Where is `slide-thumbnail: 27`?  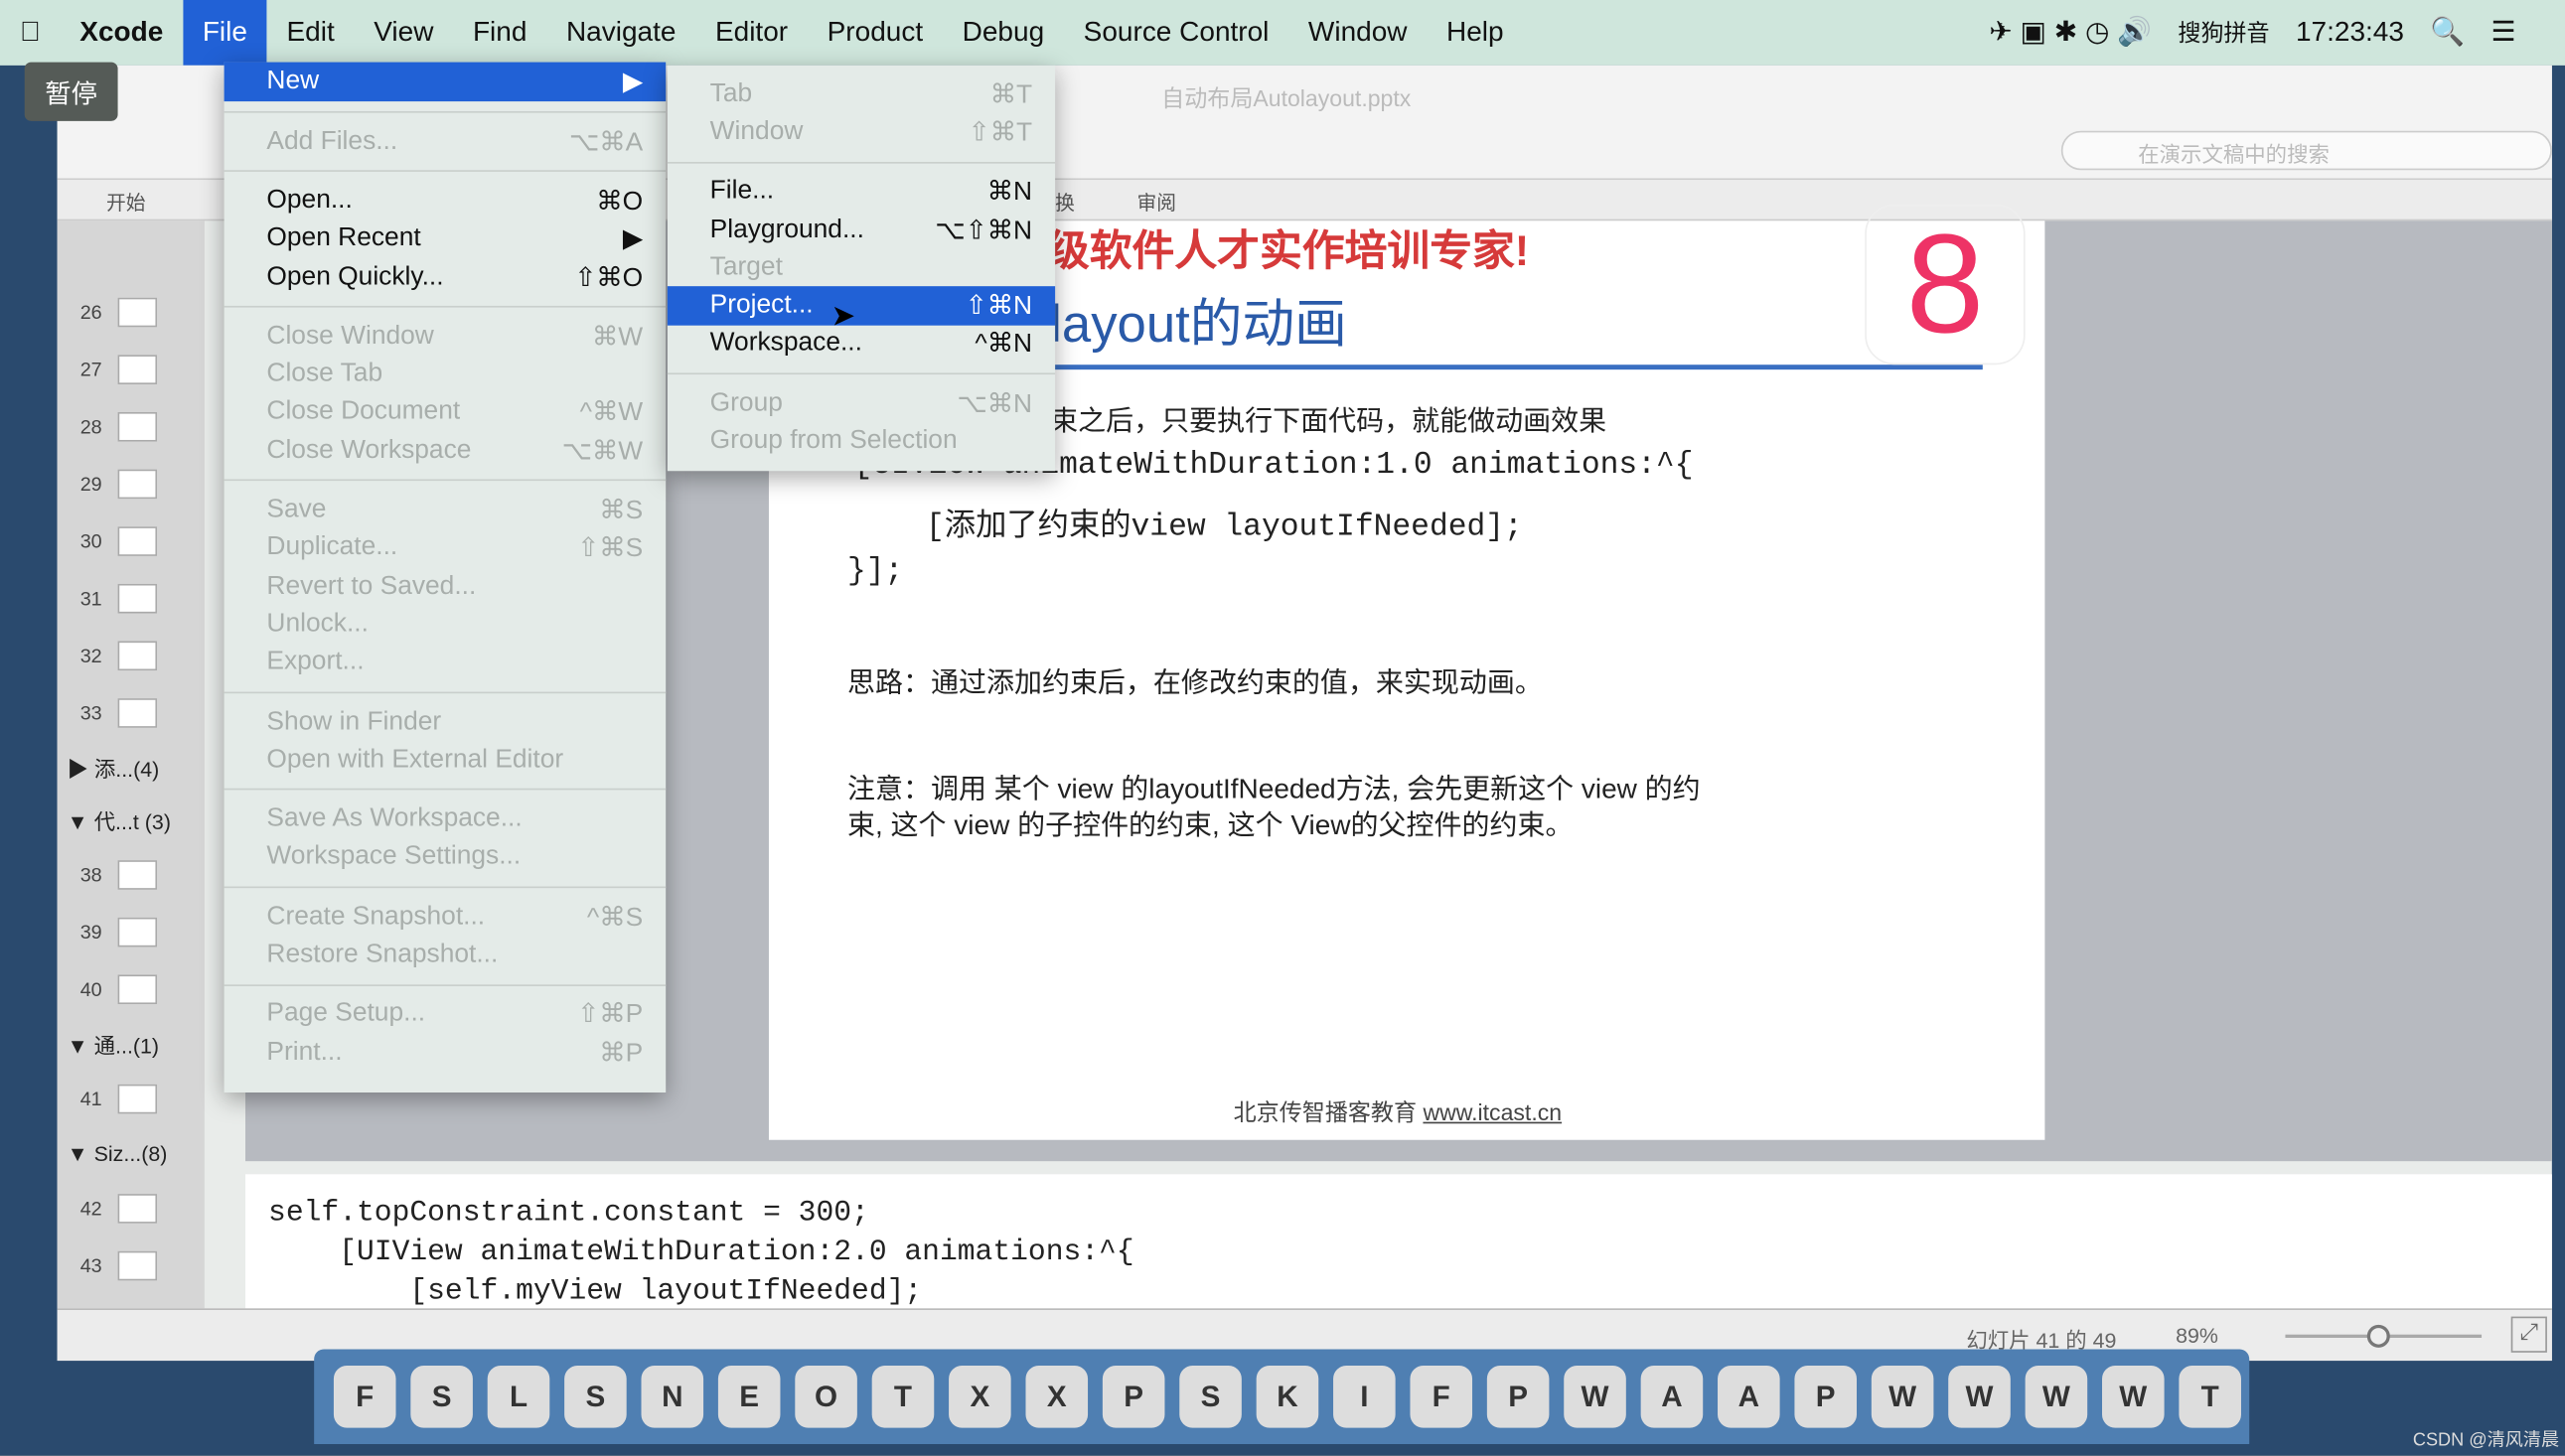 slide-thumbnail: 27 is located at coordinates (131, 370).